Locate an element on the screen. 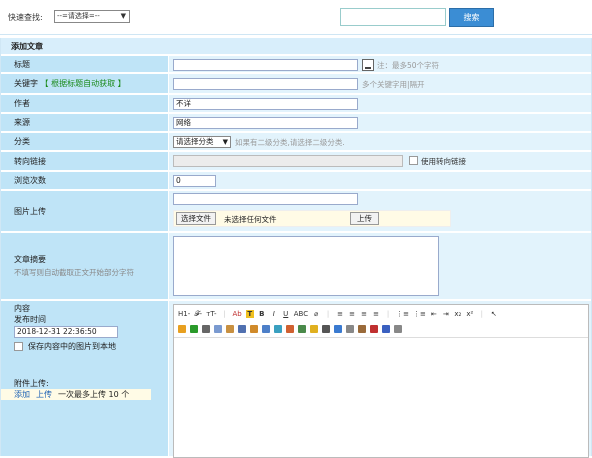 The height and width of the screenshot is (458, 592). row-category: 分类 请选择分类 ▼ 如果有二级分类,请选择二级分类. is located at coordinates (296, 142).